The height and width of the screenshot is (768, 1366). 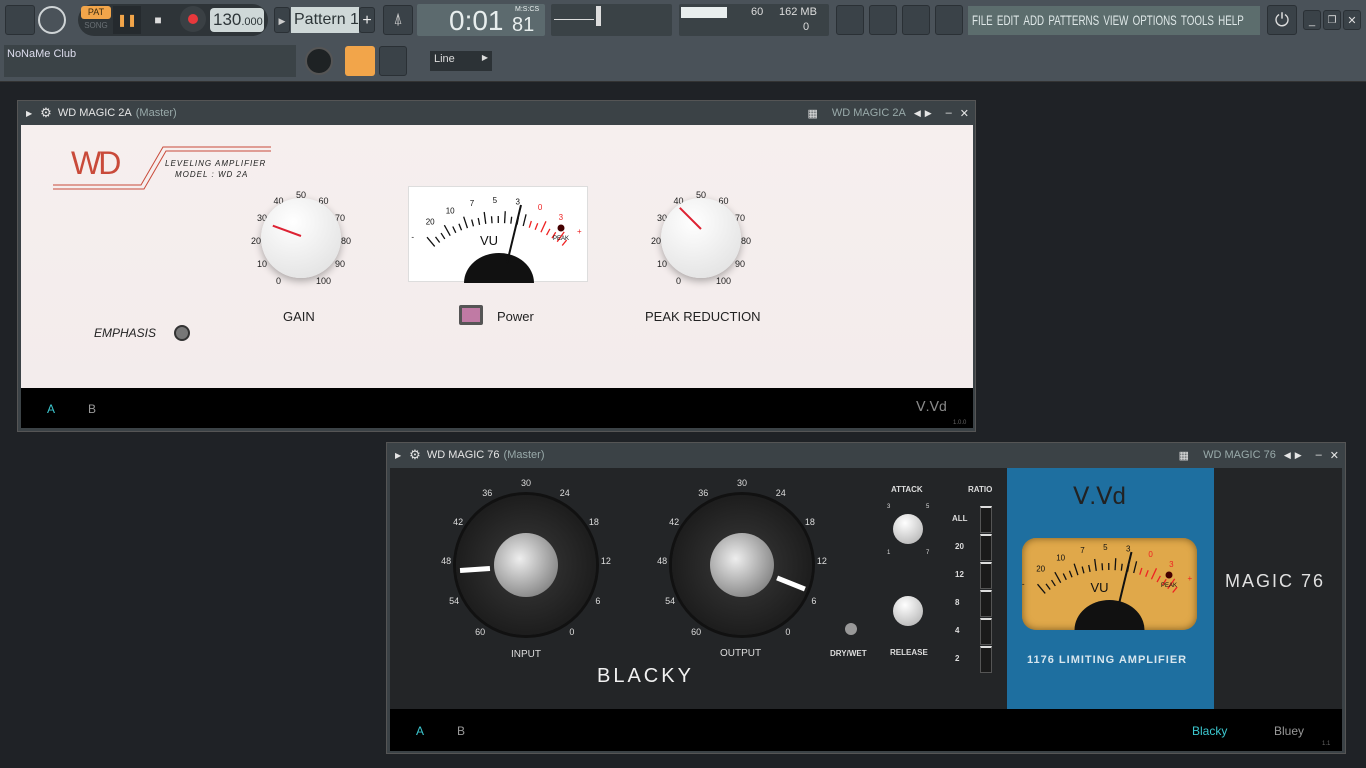 What do you see at coordinates (850, 20) in the screenshot?
I see `playlist-icon` at bounding box center [850, 20].